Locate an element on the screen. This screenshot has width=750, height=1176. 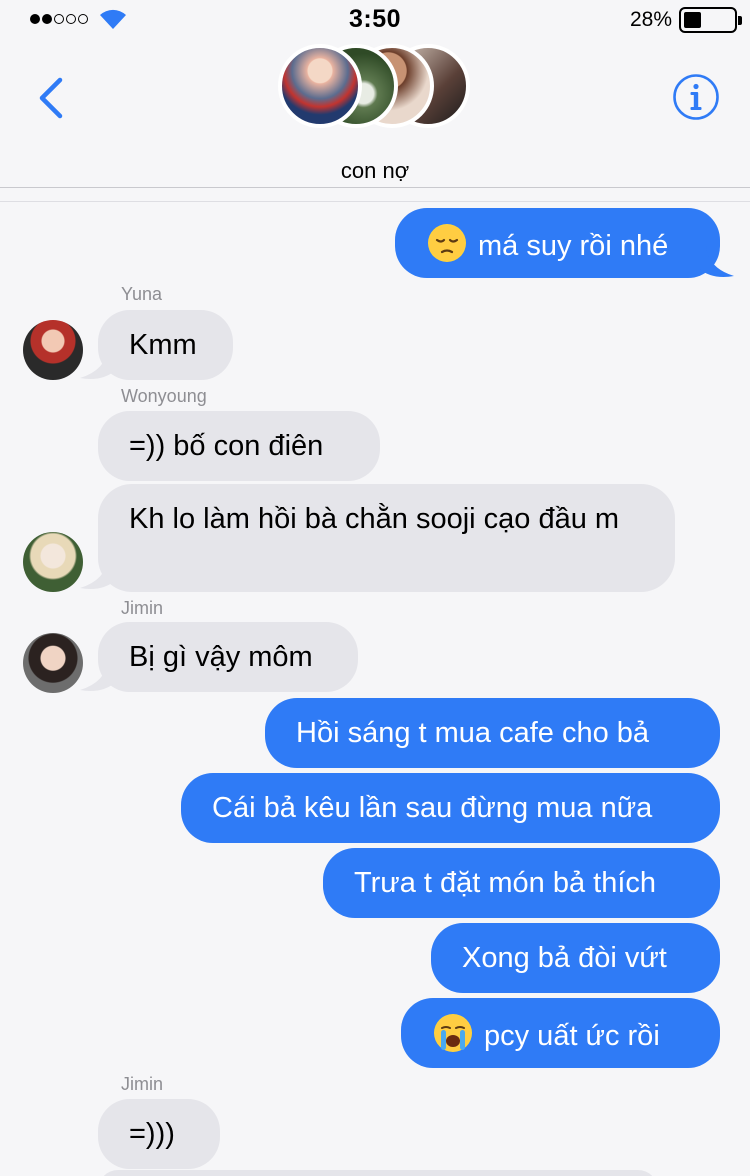
message-text: =))) is located at coordinates (152, 1134).